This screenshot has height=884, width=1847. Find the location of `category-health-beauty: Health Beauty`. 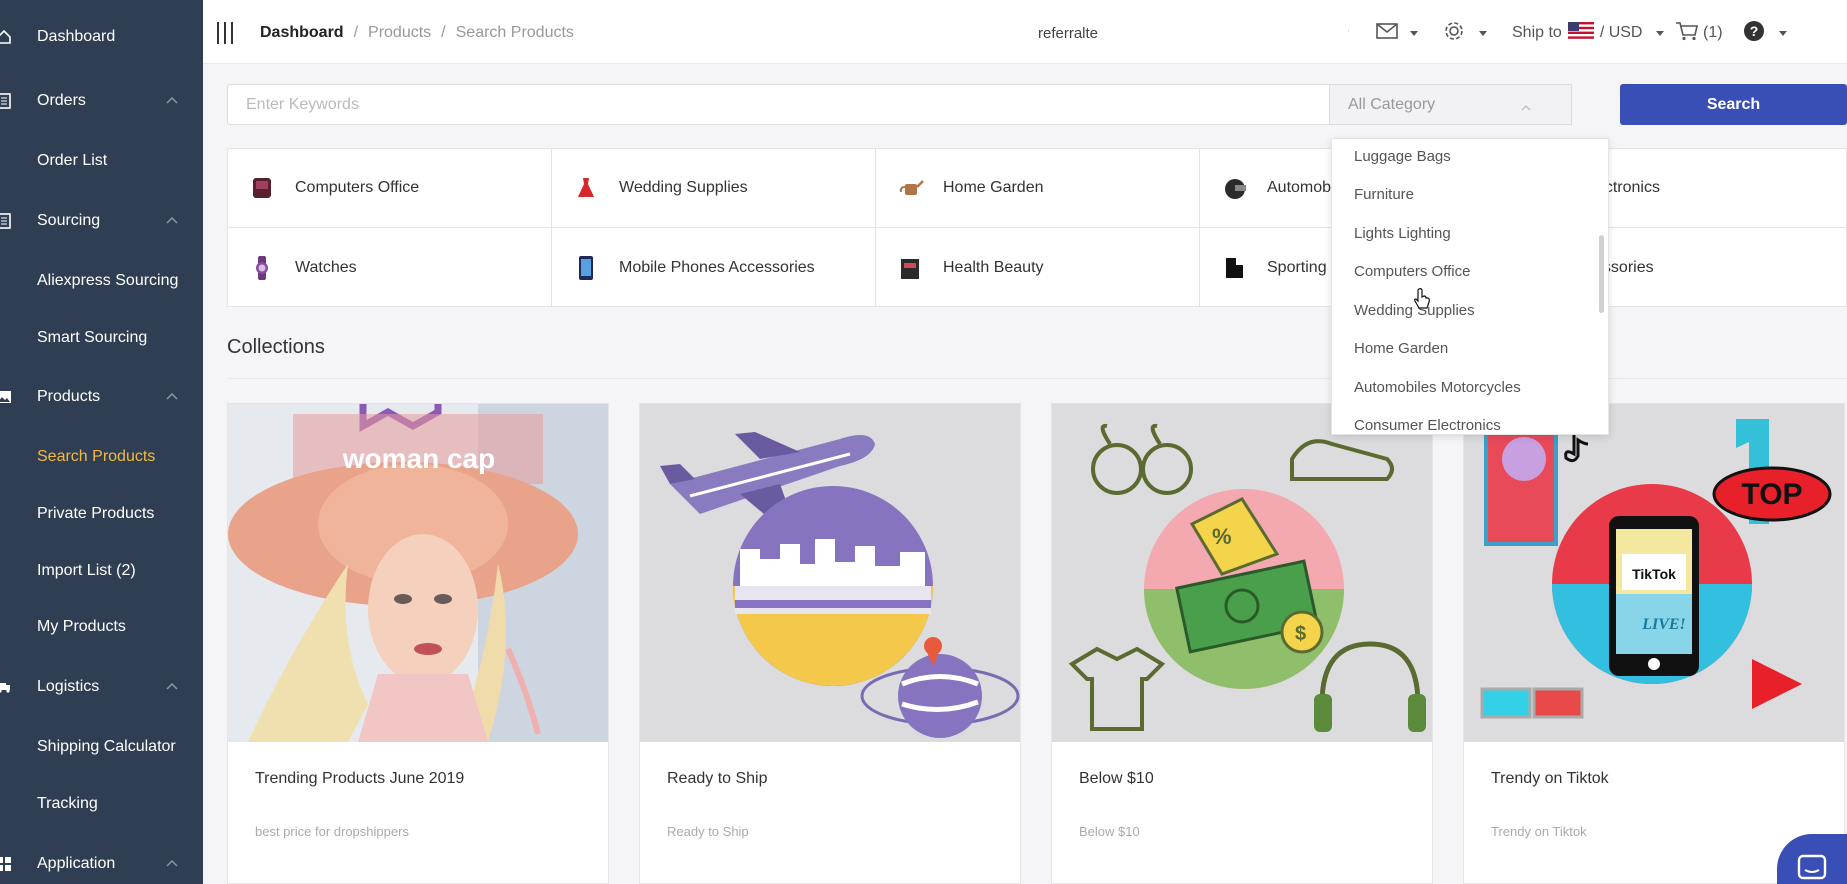

category-health-beauty: Health Beauty is located at coordinates (1038, 267).